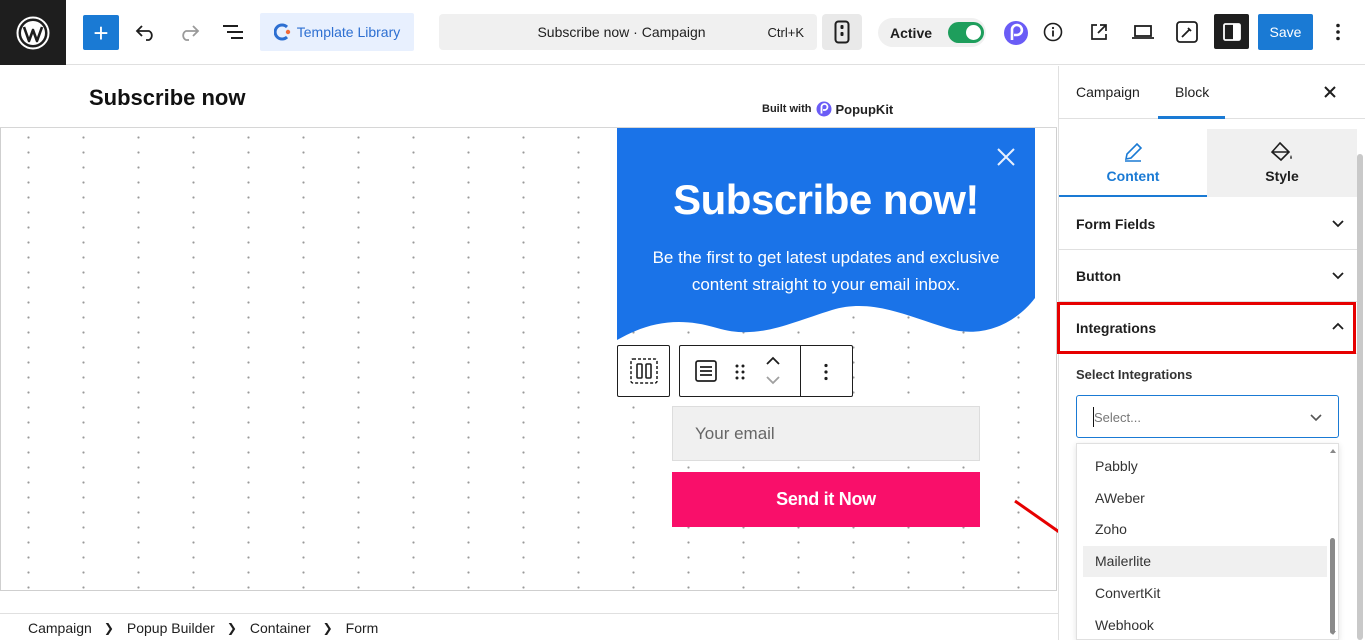 The width and height of the screenshot is (1365, 640). I want to click on template-library-button: Template Library, so click(337, 32).